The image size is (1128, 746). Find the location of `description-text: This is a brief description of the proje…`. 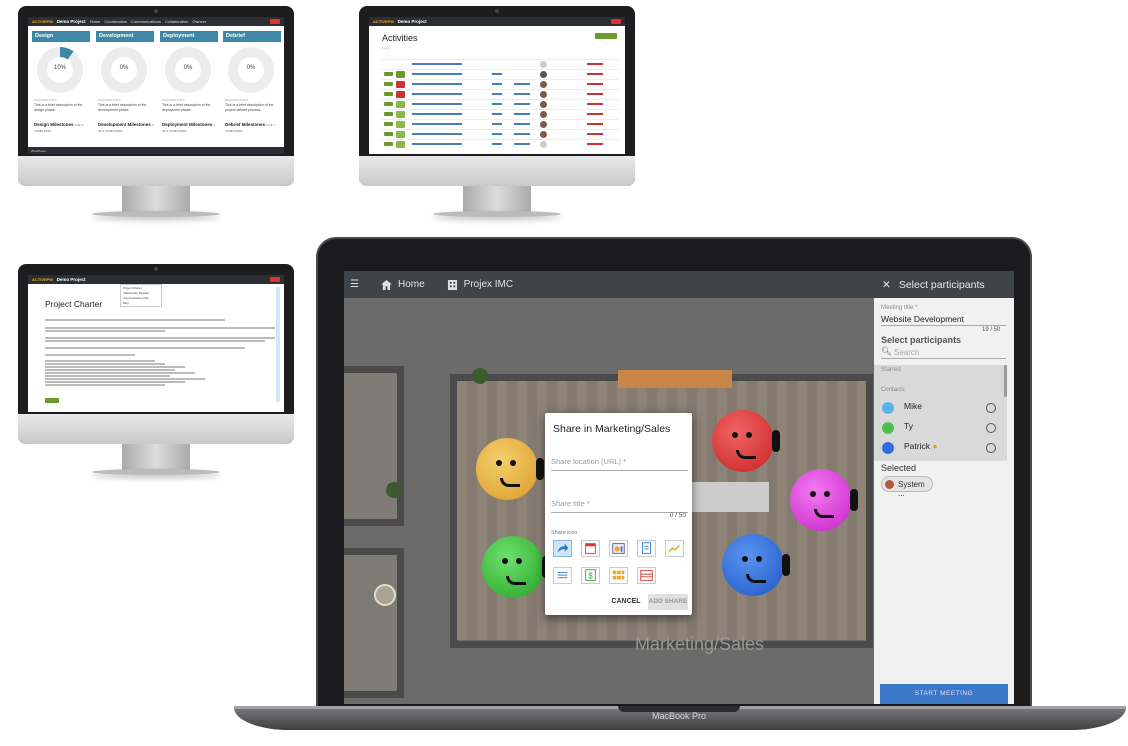

description-text: This is a brief description of the proje… is located at coordinates (249, 107).